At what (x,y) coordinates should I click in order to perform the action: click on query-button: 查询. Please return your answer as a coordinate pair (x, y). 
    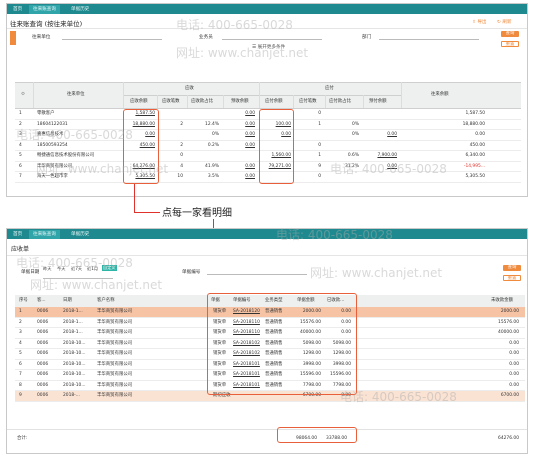
    Looking at the image, I should click on (510, 34).